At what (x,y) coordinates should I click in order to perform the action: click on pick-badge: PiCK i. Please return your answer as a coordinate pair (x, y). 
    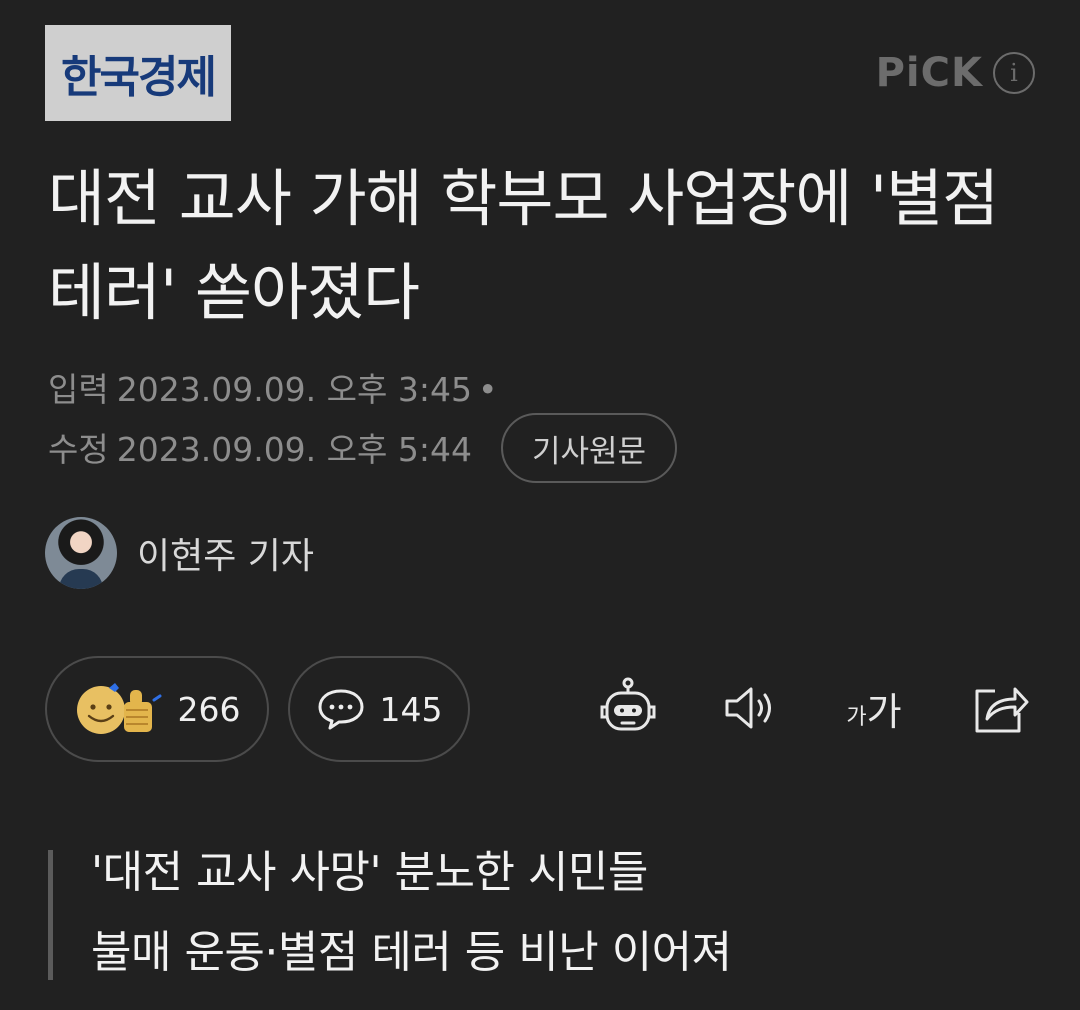
    Looking at the image, I should click on (955, 73).